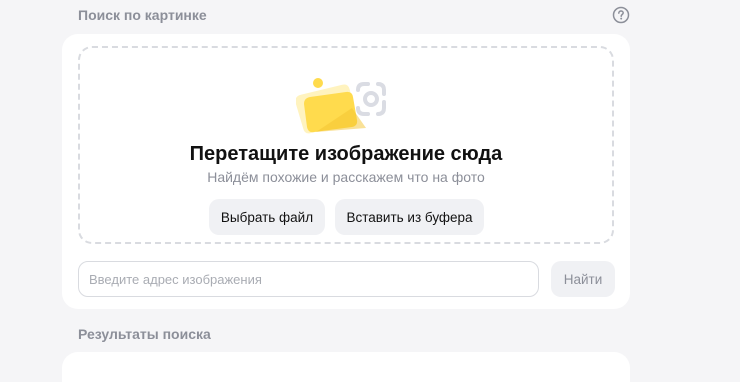 The width and height of the screenshot is (740, 382). I want to click on results-card, so click(346, 367).